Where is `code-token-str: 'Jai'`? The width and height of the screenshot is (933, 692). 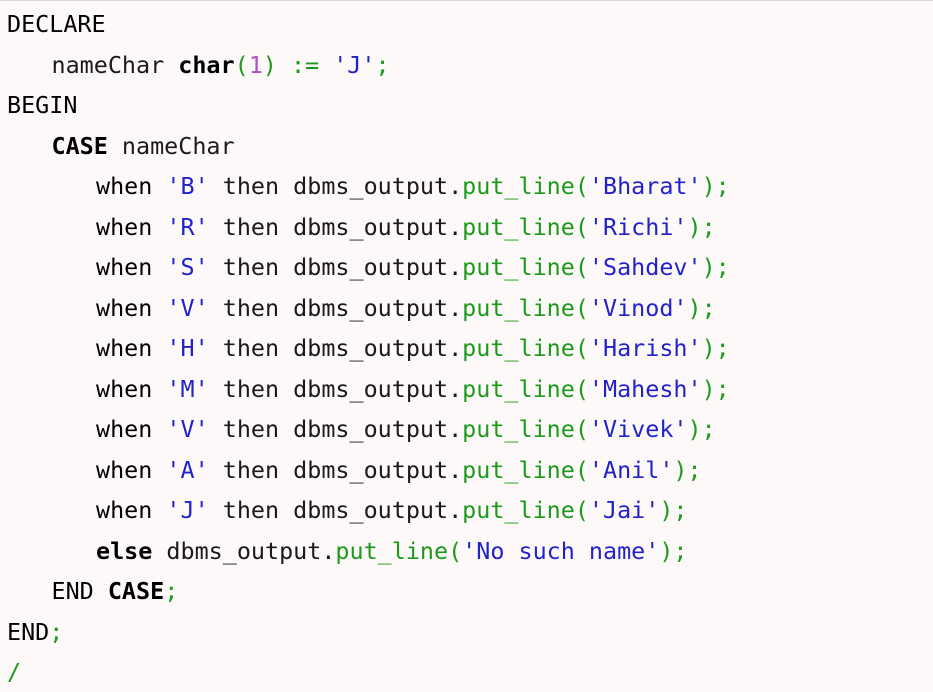 code-token-str: 'Jai' is located at coordinates (624, 510).